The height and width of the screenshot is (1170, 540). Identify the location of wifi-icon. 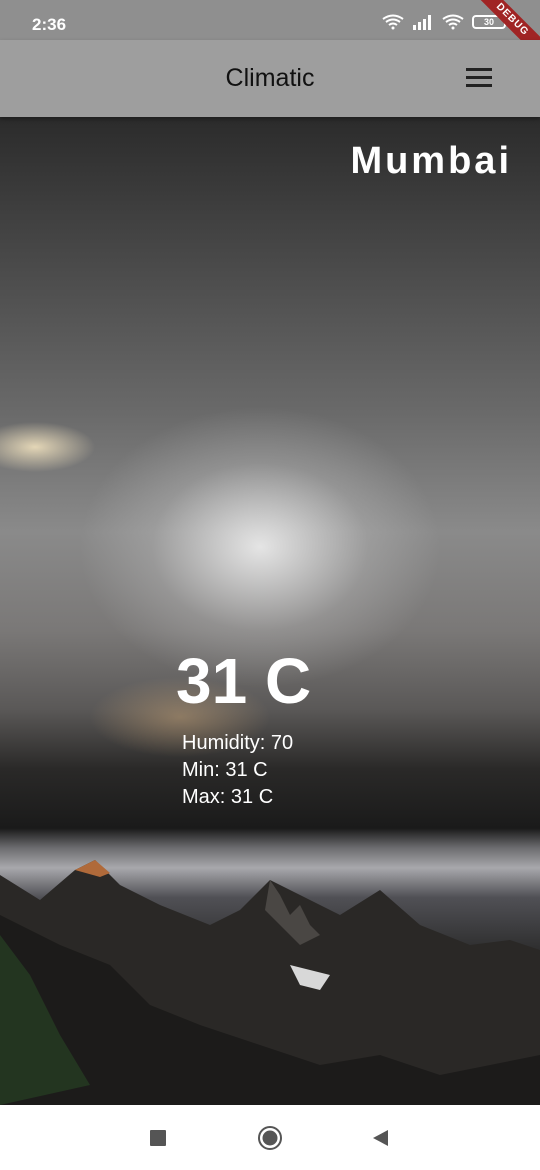
(453, 22).